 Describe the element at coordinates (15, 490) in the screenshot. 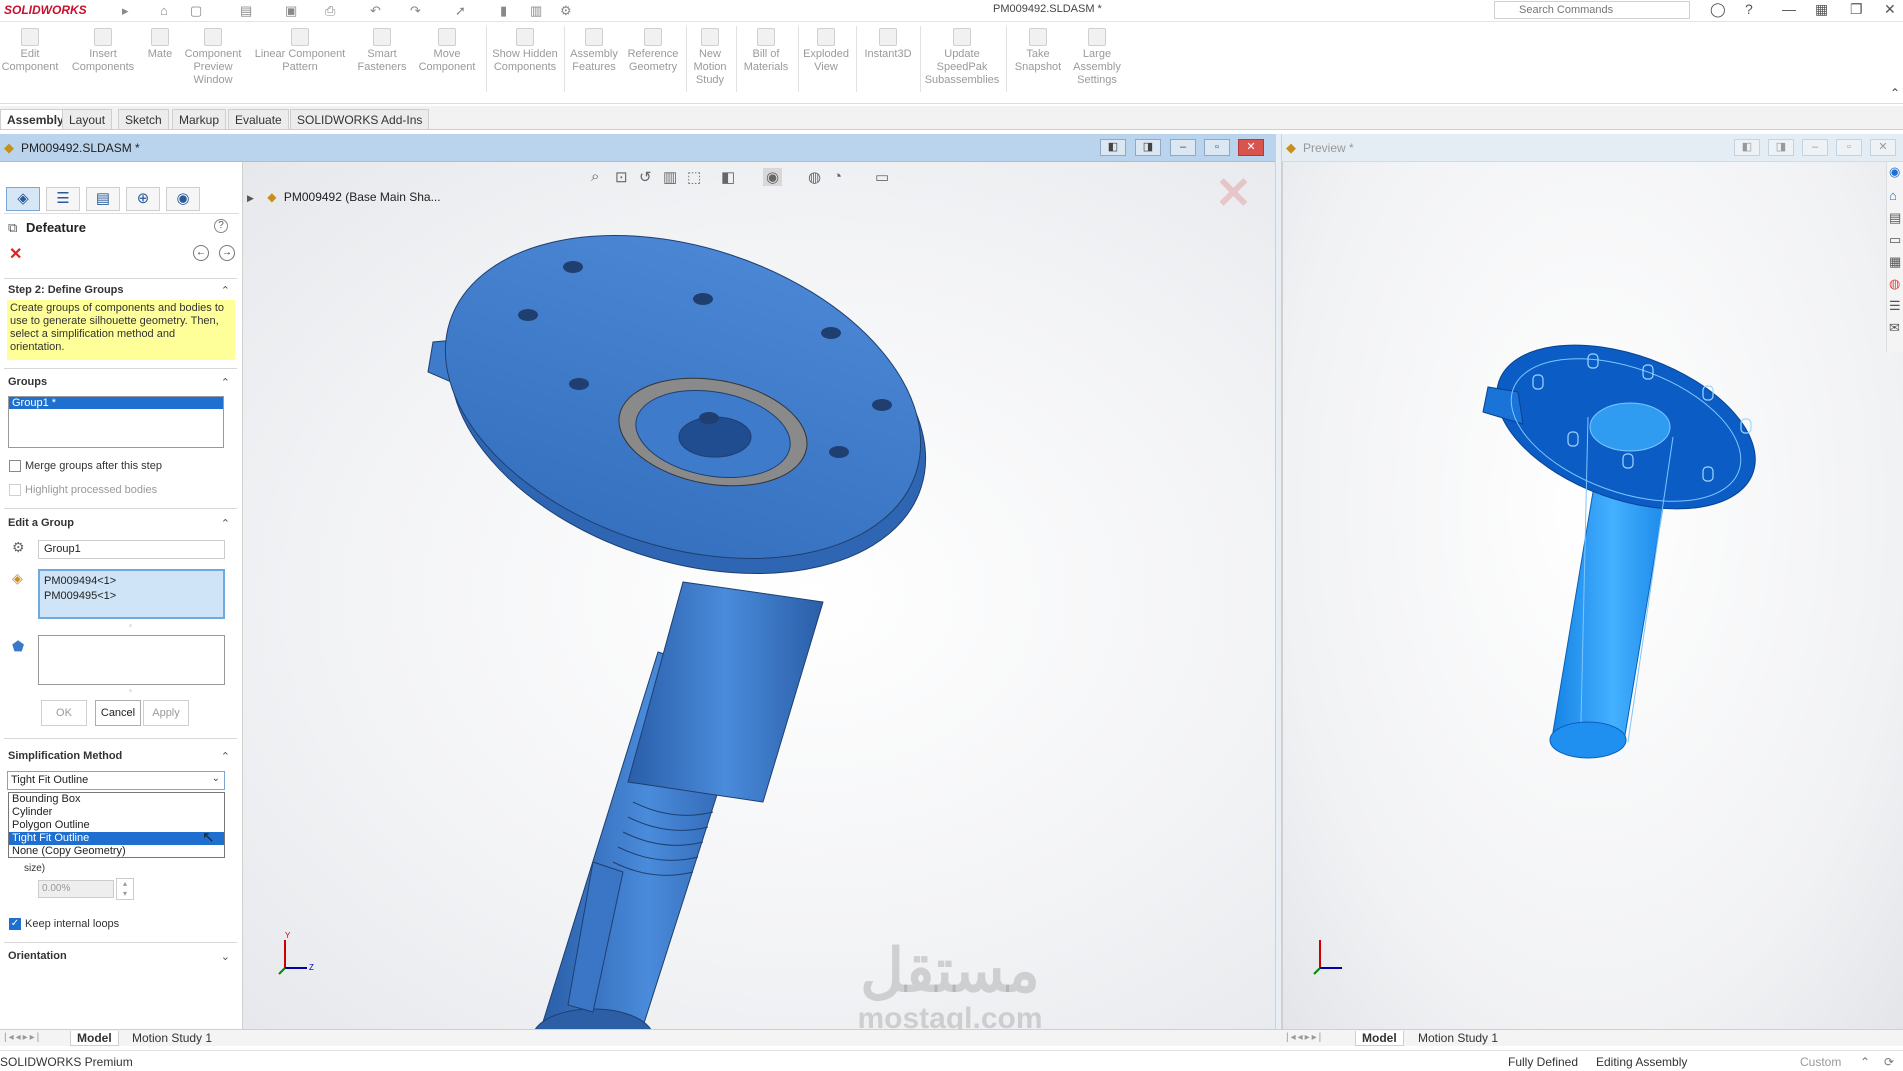

I see `highlight-bodies-checkbox` at that location.